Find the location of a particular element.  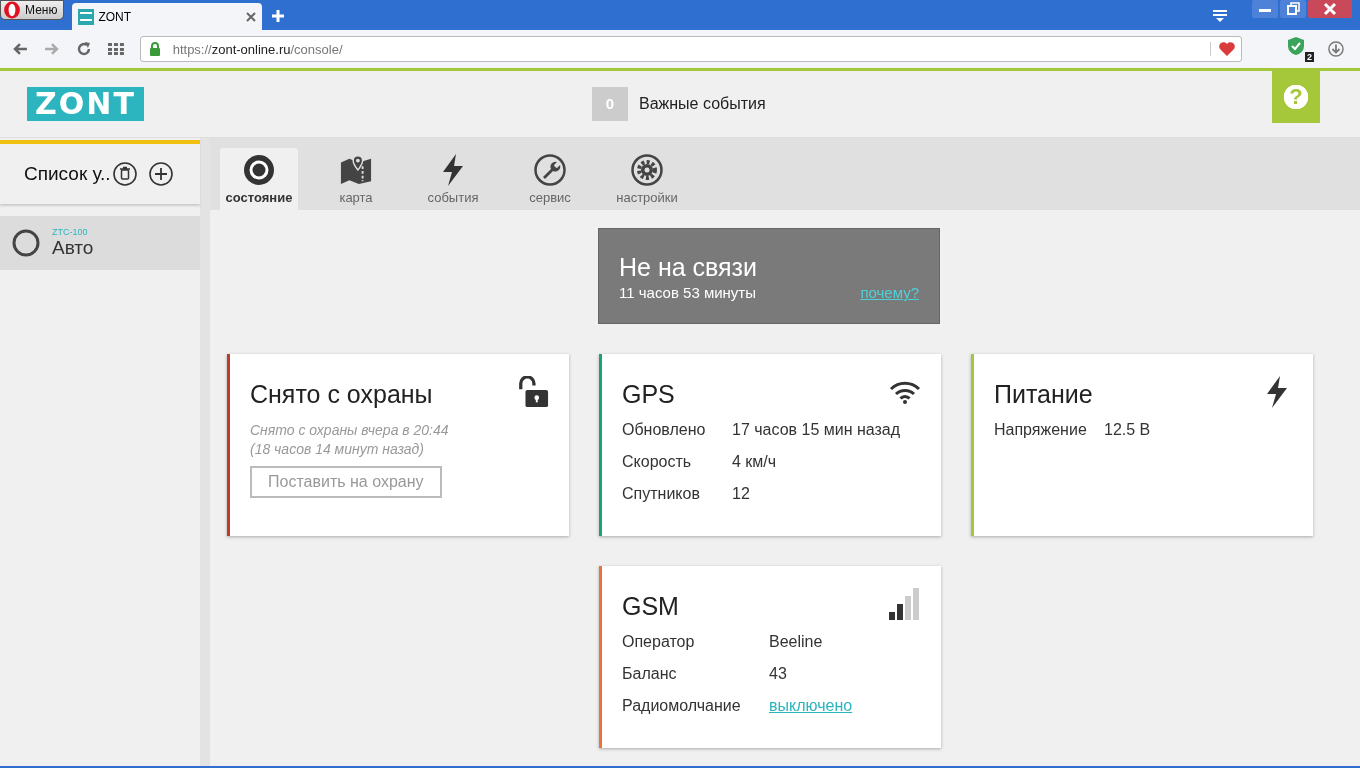

field-label: Спутников is located at coordinates (661, 494).